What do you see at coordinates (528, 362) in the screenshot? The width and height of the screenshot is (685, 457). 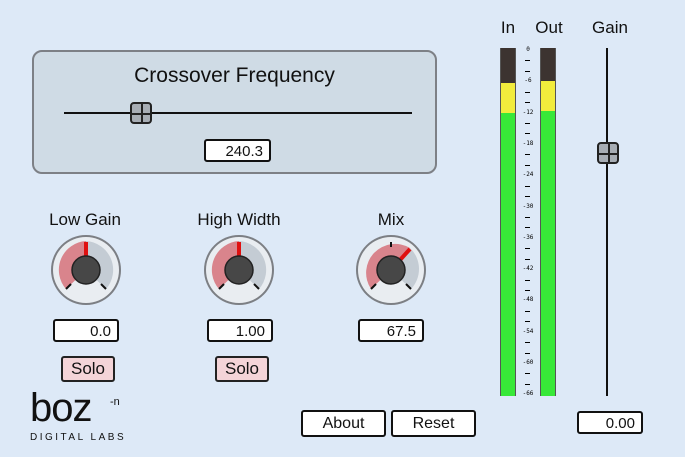 I see `meter-scale-label: -60` at bounding box center [528, 362].